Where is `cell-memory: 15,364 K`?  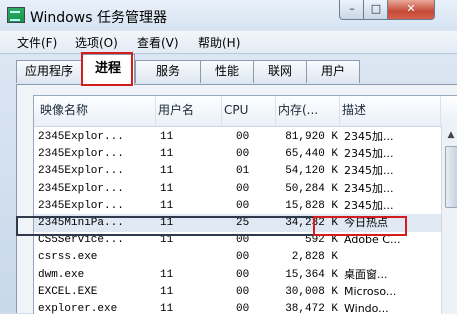
cell-memory: 15,364 K is located at coordinates (311, 274).